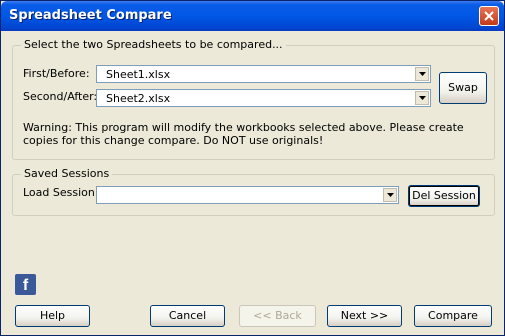 This screenshot has width=505, height=336. What do you see at coordinates (364, 316) in the screenshot?
I see `next-button: Next >>` at bounding box center [364, 316].